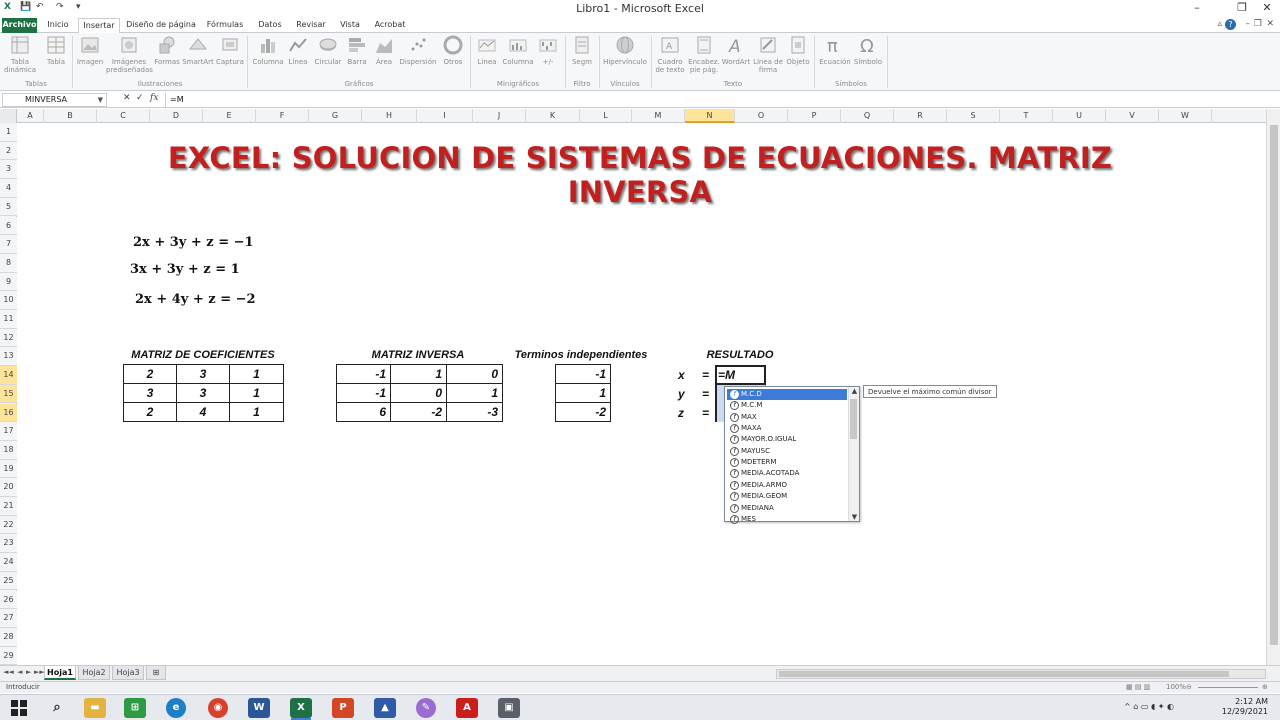 The image size is (1280, 720). Describe the element at coordinates (8, 394) in the screenshot. I see `row-header-15: 15` at that location.